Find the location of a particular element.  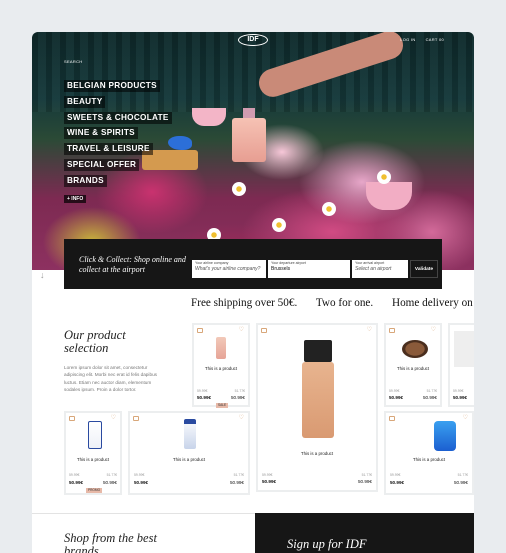

shop-brands-title: Shop from the best brands is located at coordinates (110, 542).